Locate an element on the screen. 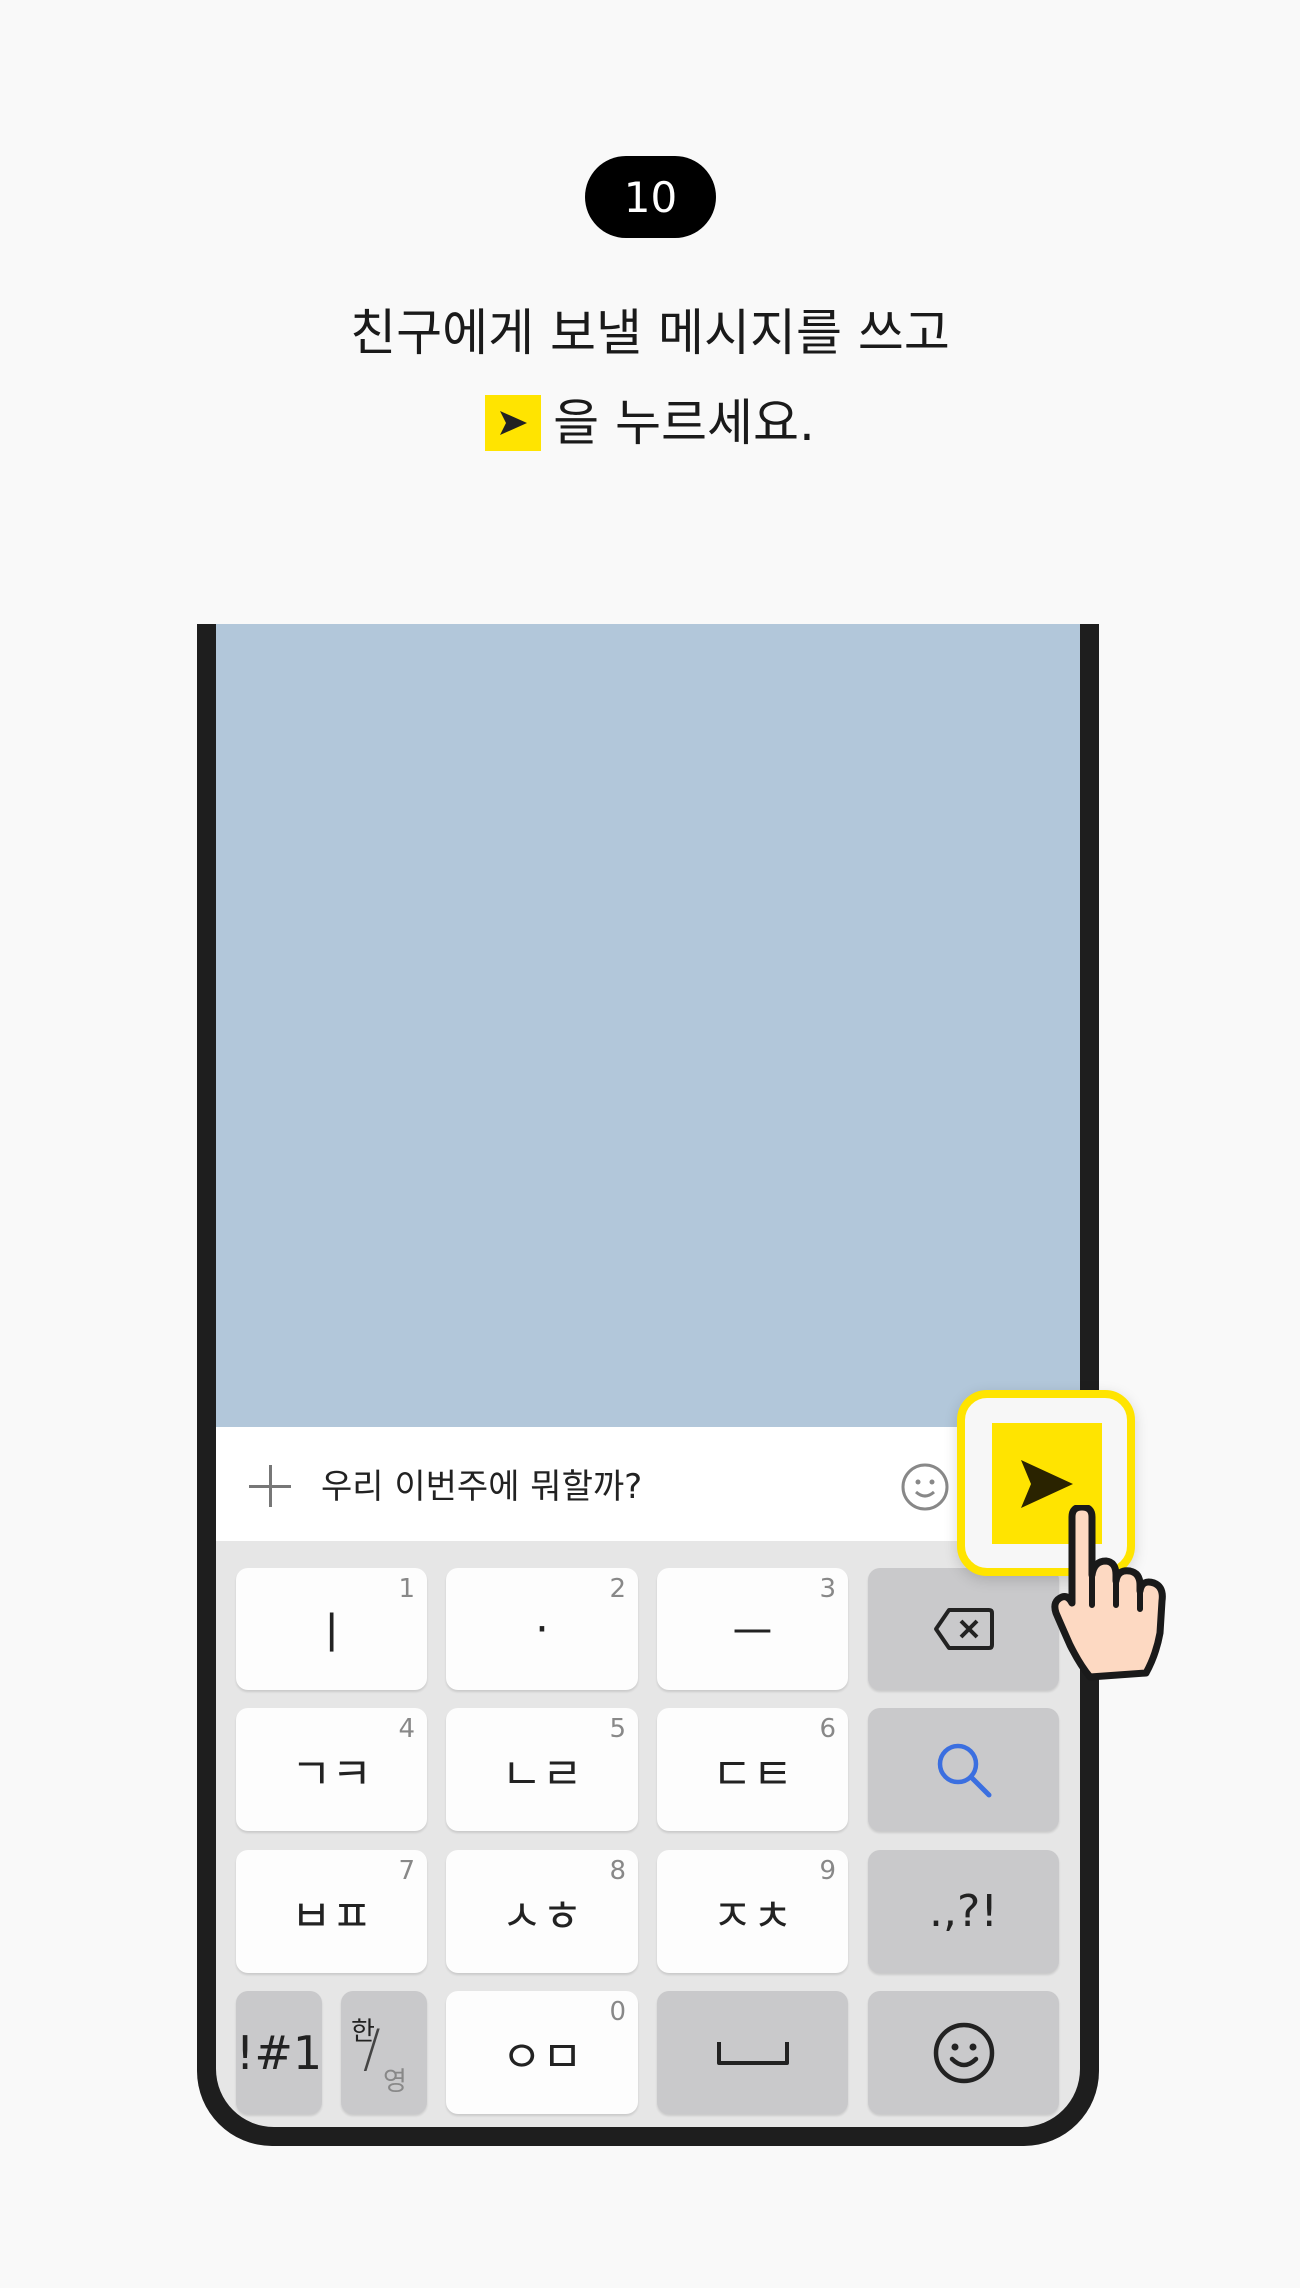  backspace-key is located at coordinates (963, 1629).